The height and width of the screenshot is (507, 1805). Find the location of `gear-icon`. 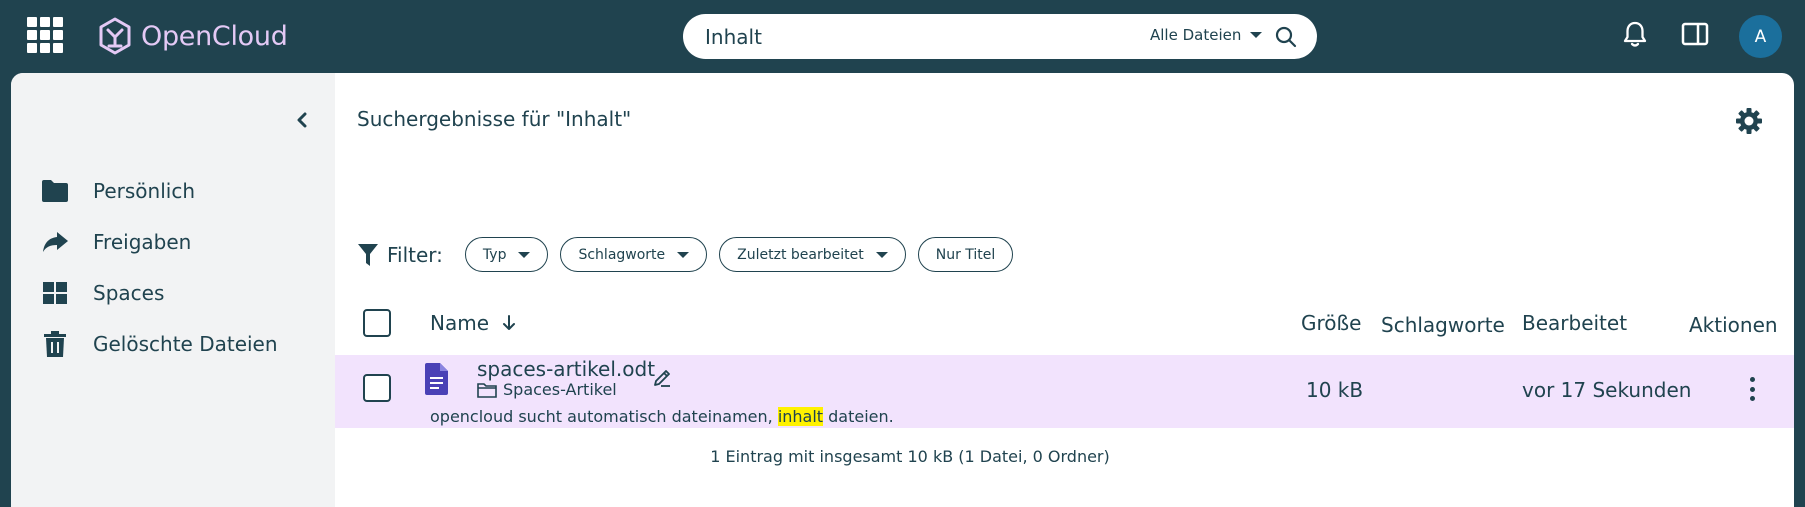

gear-icon is located at coordinates (1749, 121).